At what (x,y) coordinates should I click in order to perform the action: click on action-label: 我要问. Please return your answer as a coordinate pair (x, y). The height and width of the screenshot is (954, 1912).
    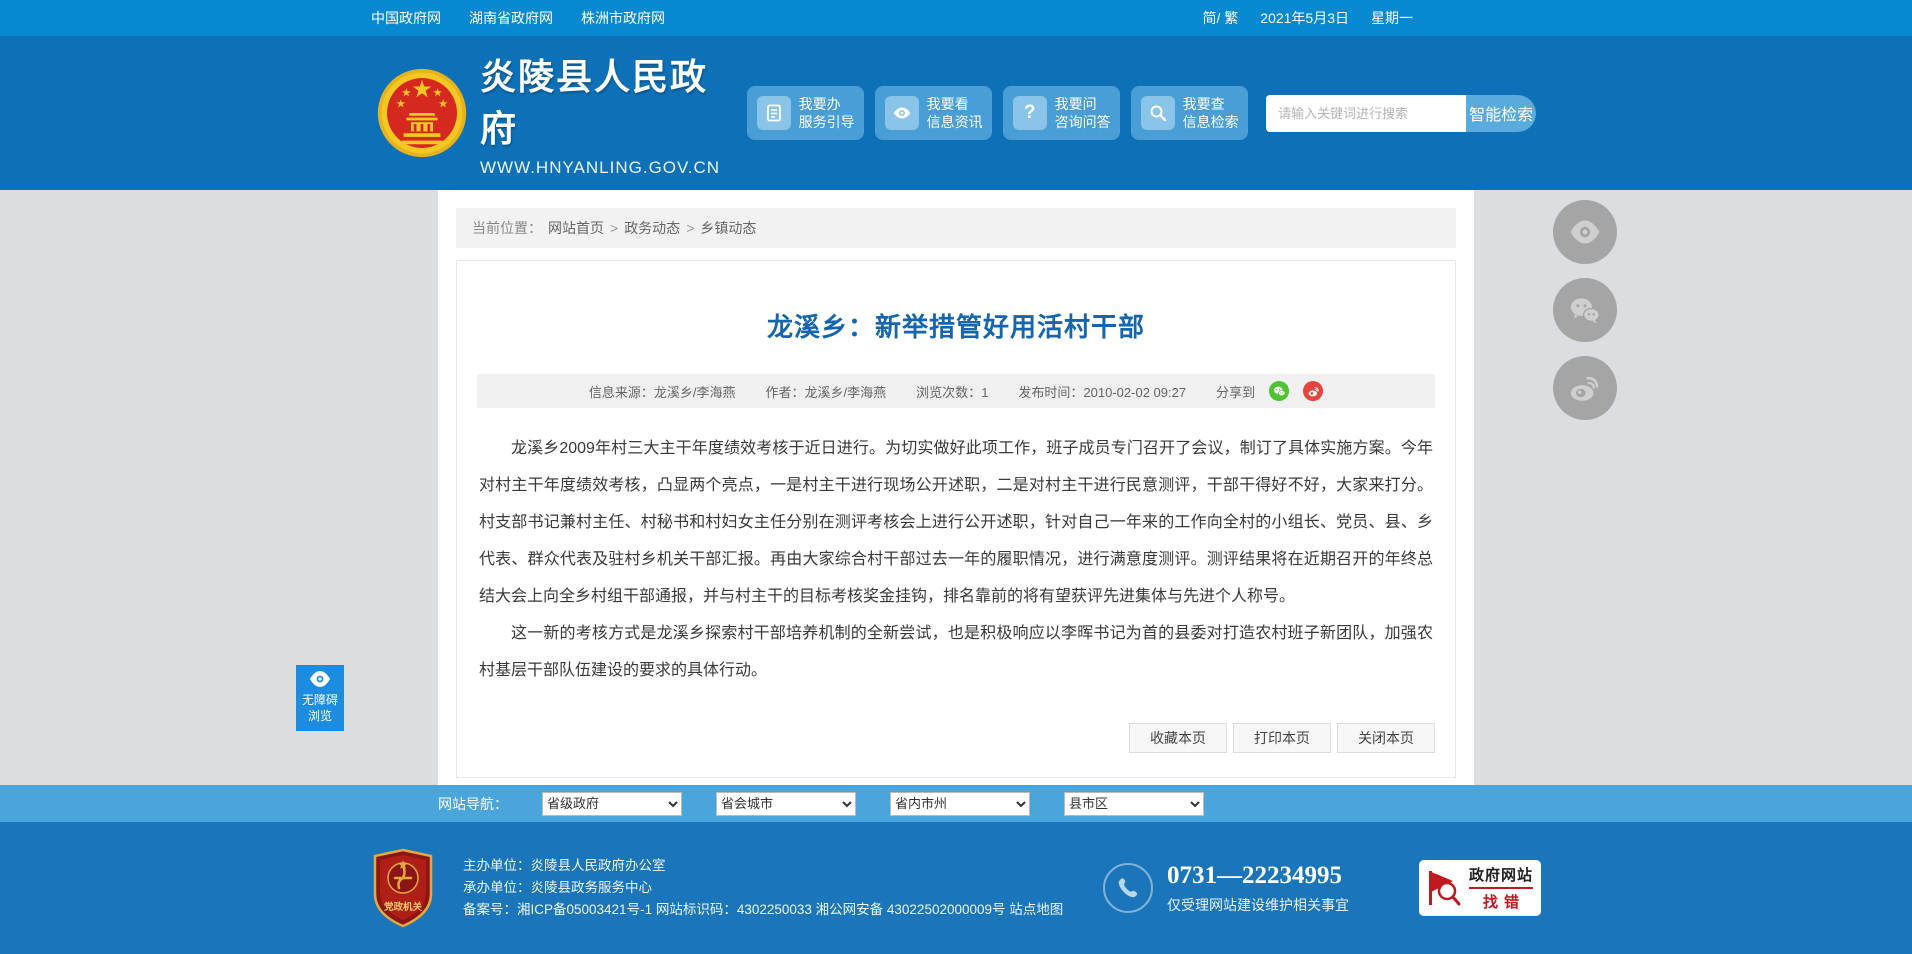
    Looking at the image, I should click on (1075, 104).